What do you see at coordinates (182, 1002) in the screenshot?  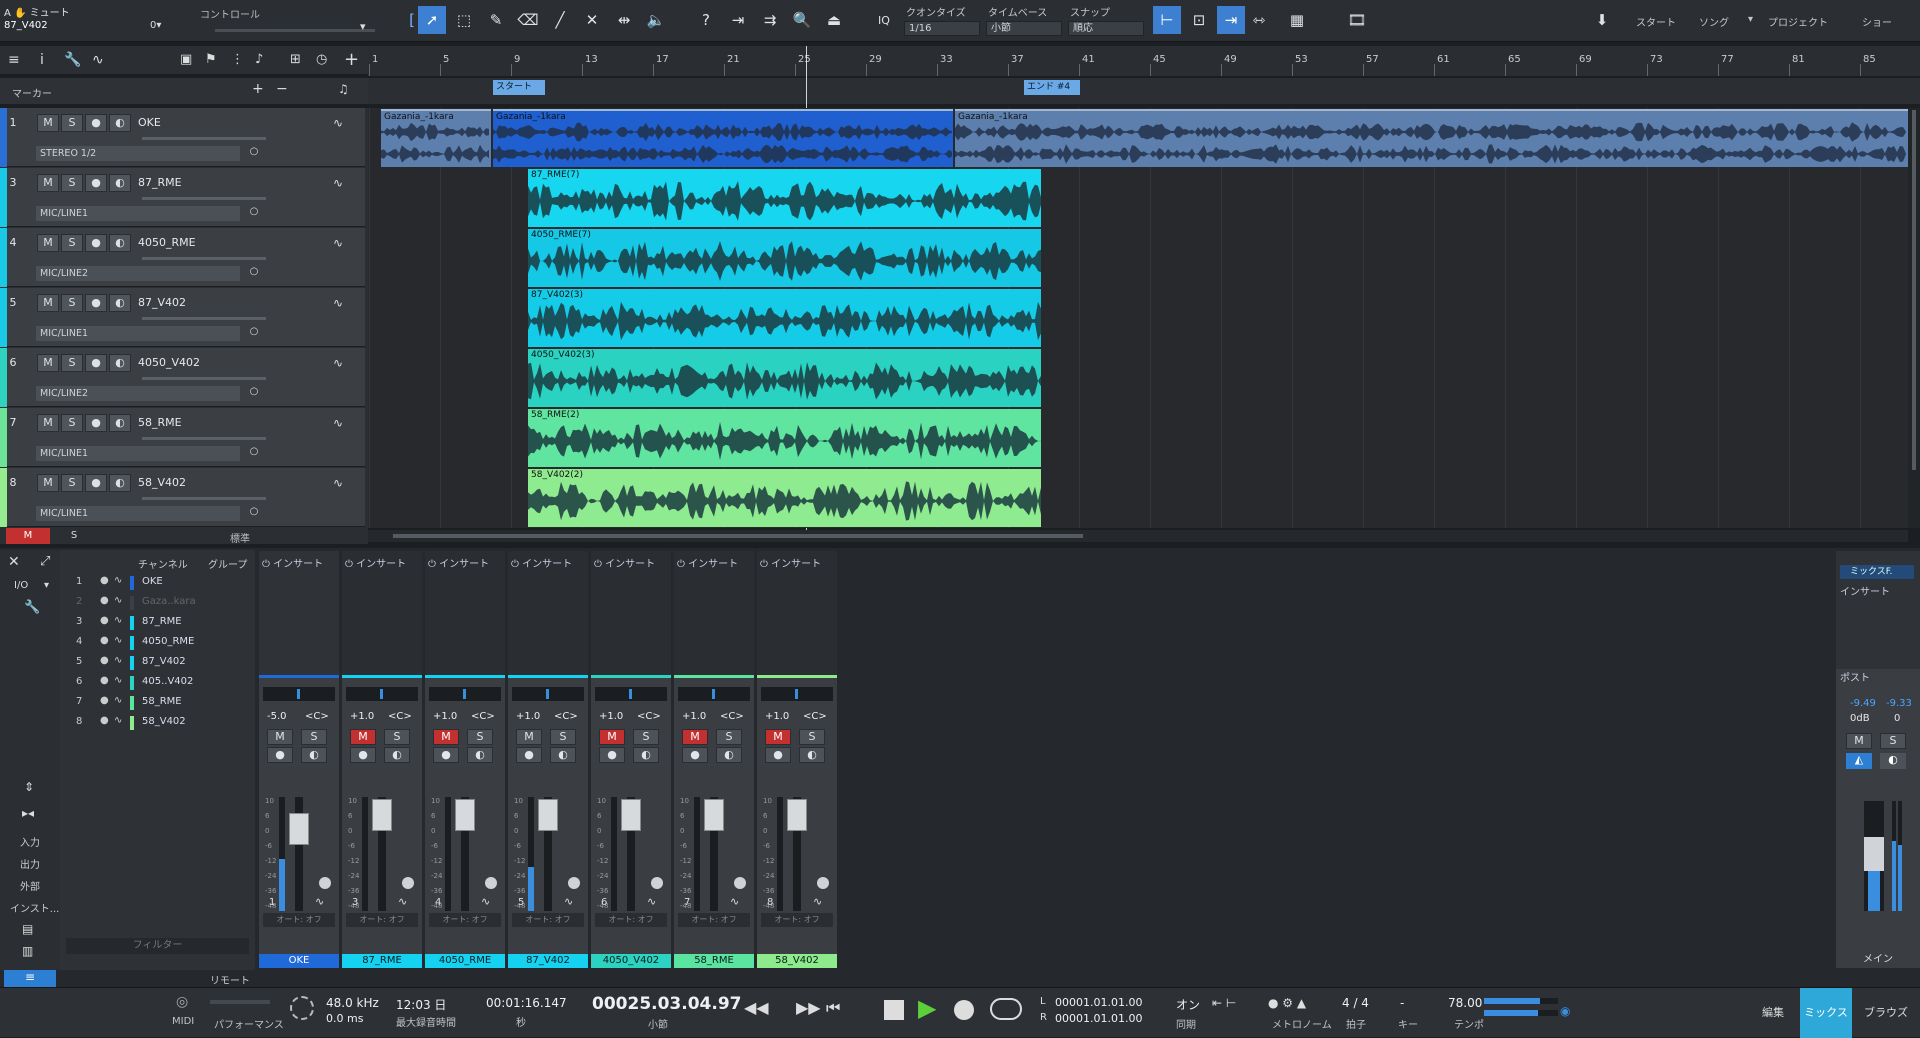 I see `midi-icon: ◎` at bounding box center [182, 1002].